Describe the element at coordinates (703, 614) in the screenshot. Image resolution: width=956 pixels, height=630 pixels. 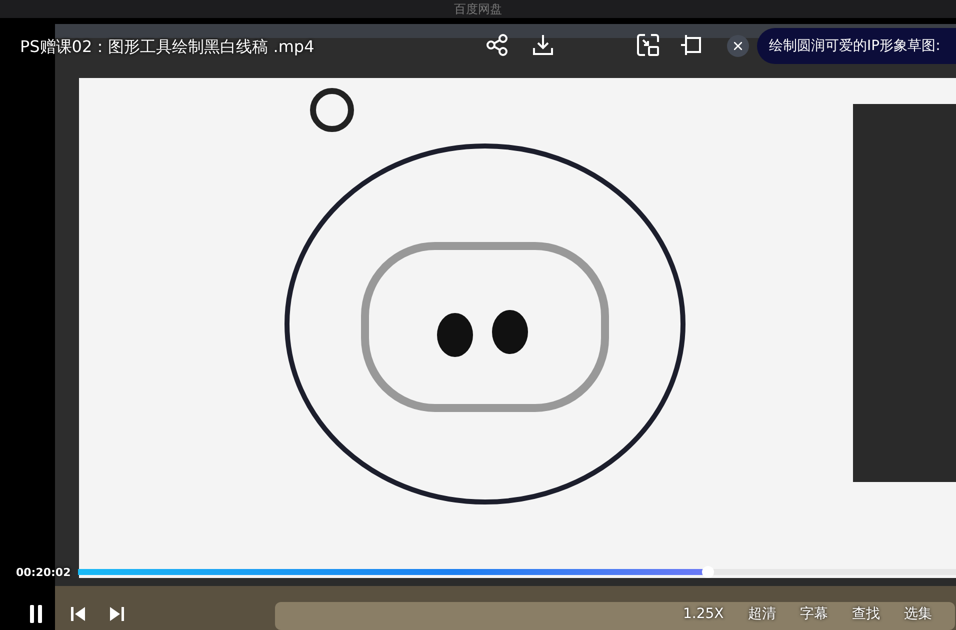
I see `speed-button: 1.25X` at that location.